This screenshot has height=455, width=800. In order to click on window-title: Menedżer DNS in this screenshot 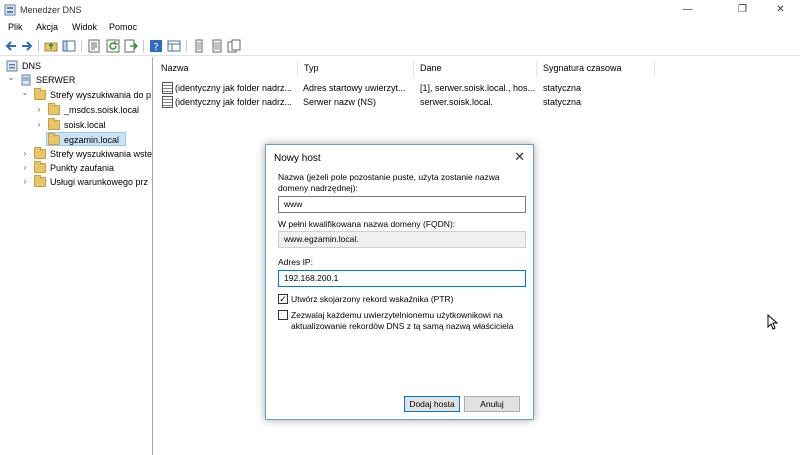, I will do `click(51, 10)`.